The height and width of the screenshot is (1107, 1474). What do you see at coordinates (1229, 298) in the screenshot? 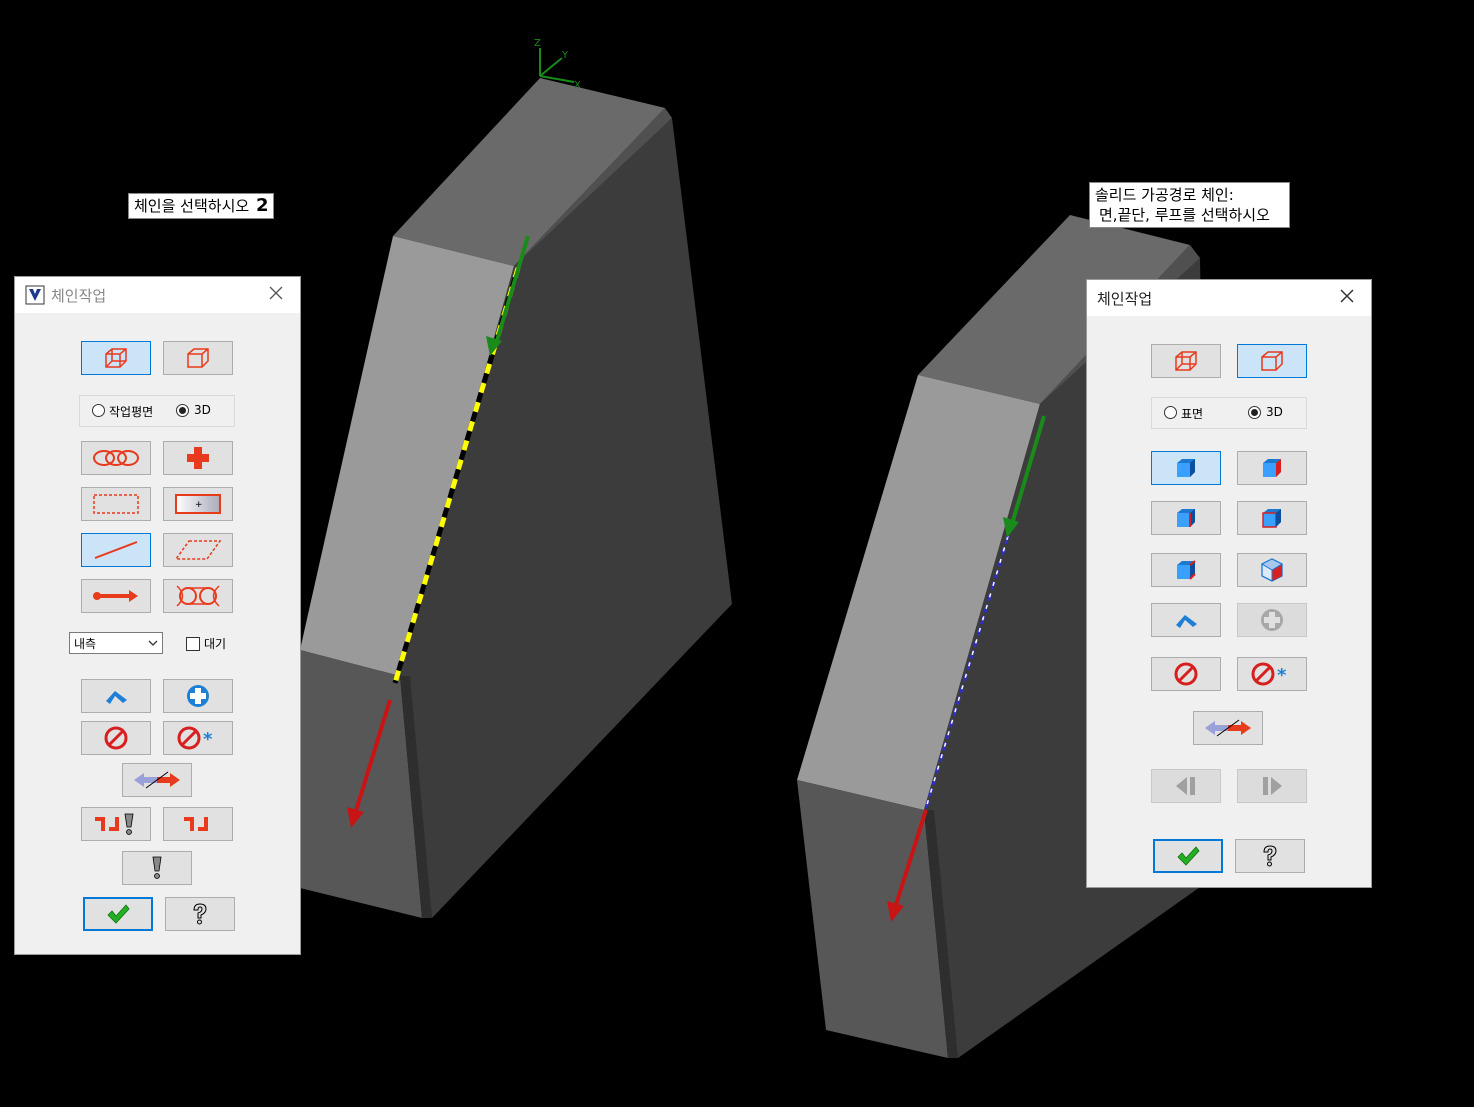
I see `right-dialog-titlebar: 체인작업` at bounding box center [1229, 298].